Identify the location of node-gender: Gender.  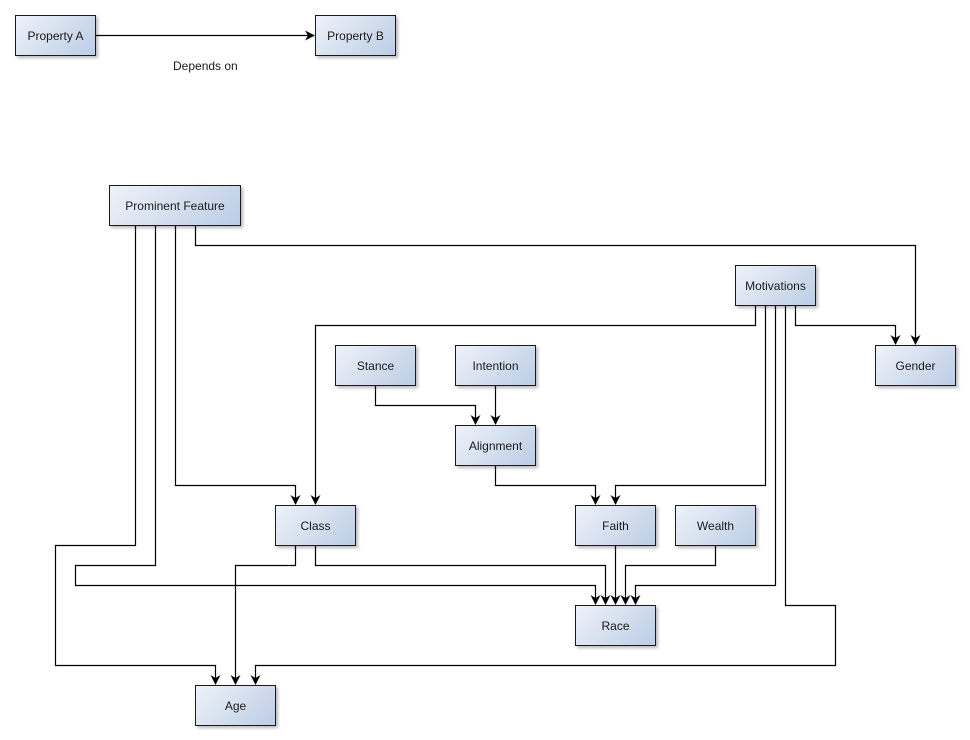
(915, 365).